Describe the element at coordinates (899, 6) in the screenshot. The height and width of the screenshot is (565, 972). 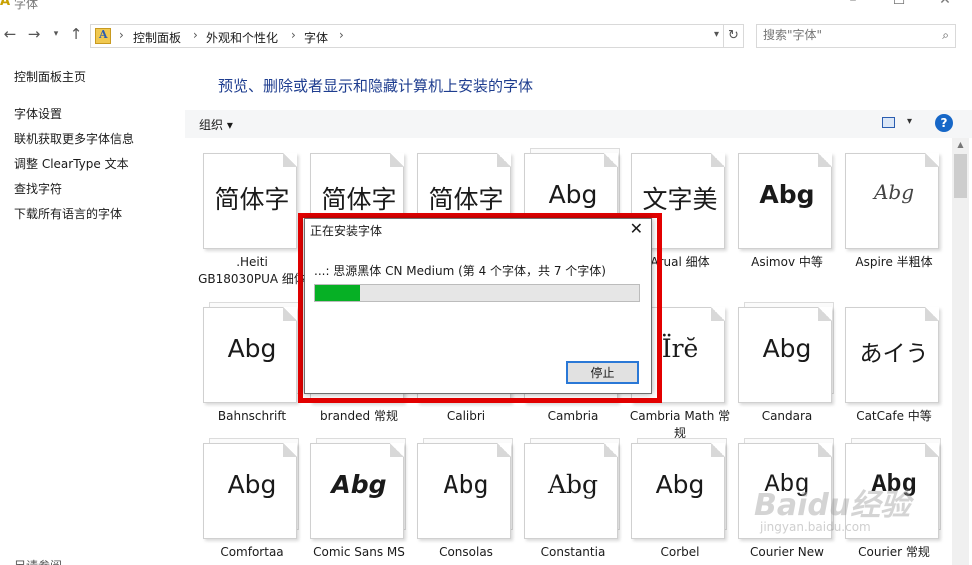
I see `maximize-button: ☐` at that location.